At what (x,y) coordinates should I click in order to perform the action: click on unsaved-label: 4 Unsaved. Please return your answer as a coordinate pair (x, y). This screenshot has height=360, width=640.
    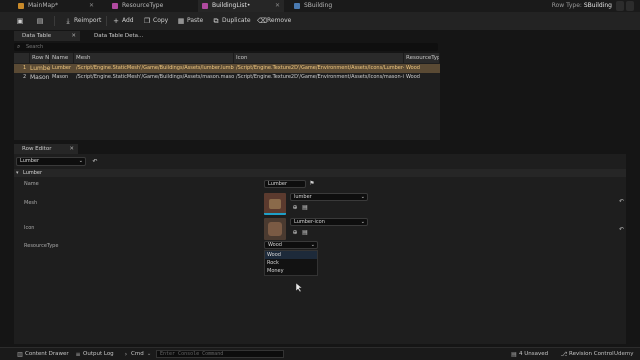
    Looking at the image, I should click on (534, 354).